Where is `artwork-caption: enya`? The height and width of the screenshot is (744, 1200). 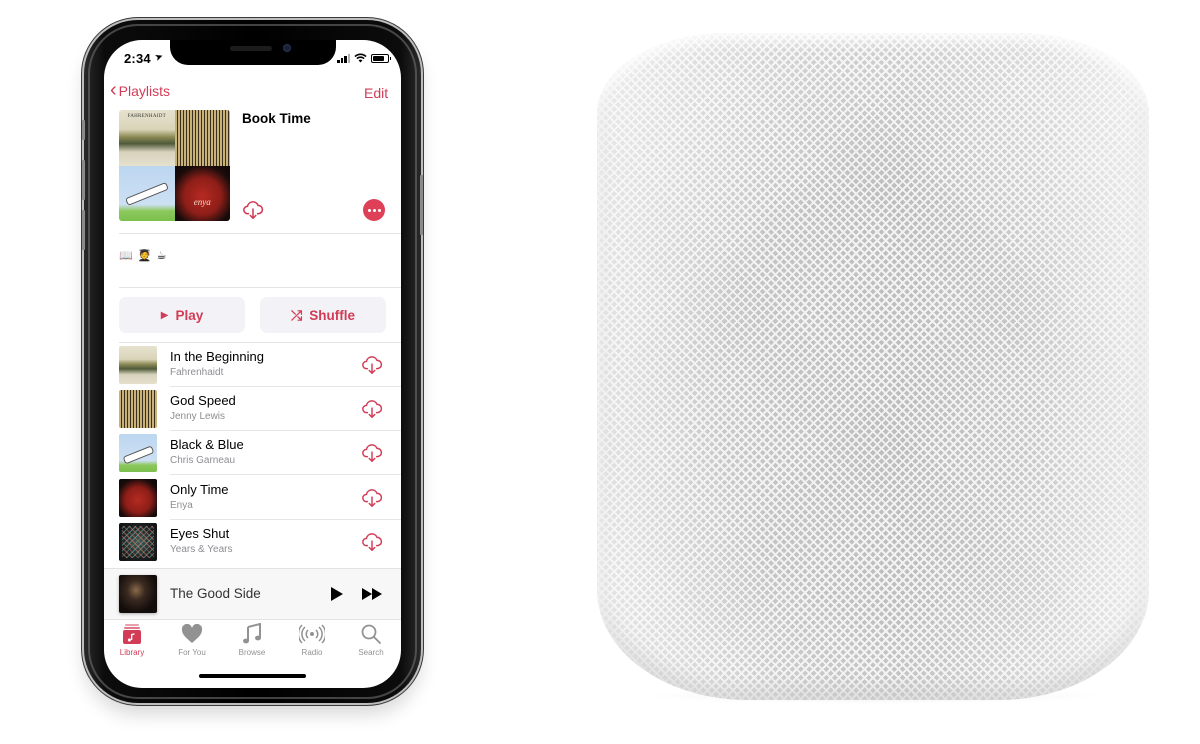 artwork-caption: enya is located at coordinates (202, 202).